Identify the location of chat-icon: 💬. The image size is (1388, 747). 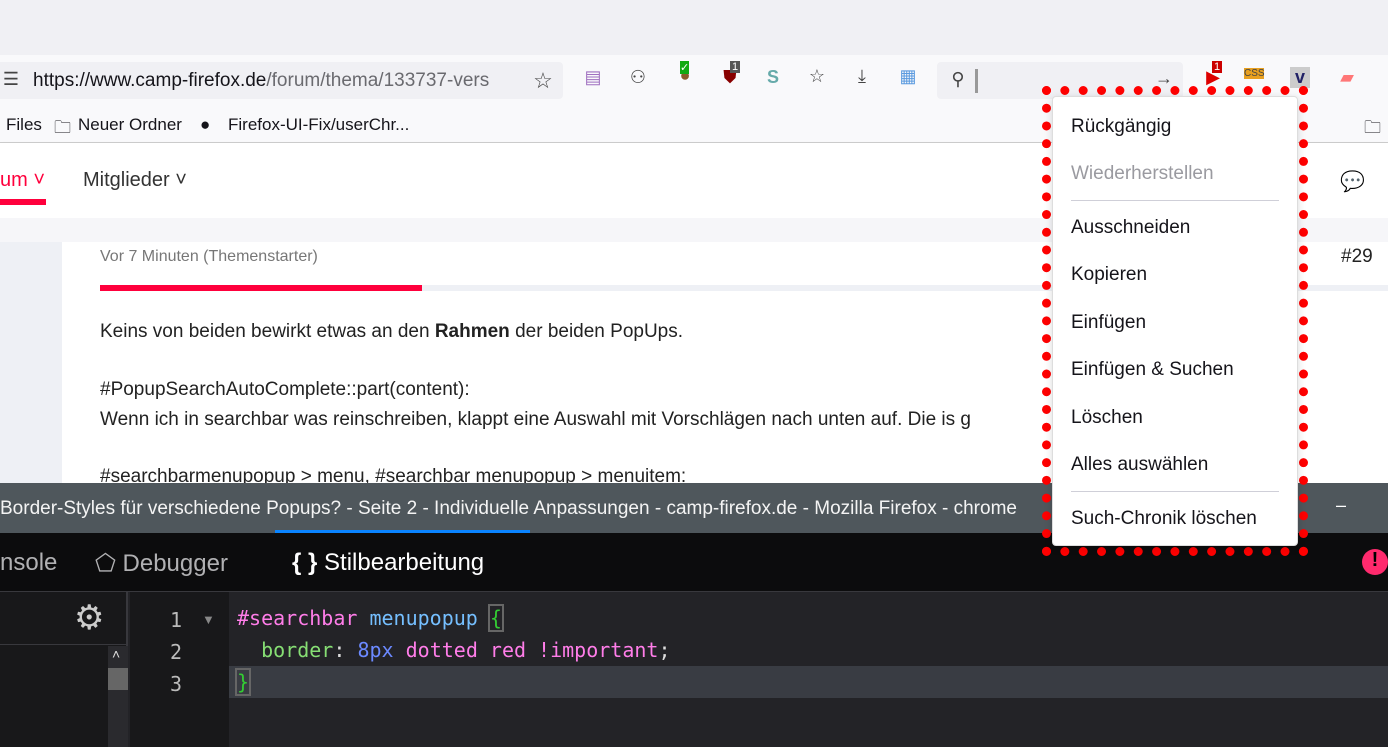
(1352, 181).